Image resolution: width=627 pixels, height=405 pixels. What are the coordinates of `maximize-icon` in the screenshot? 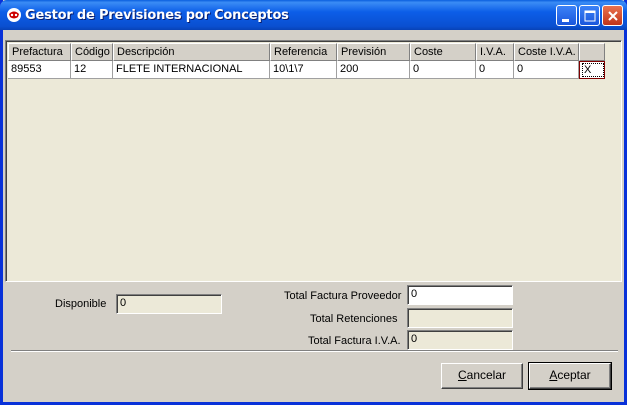 It's located at (590, 16).